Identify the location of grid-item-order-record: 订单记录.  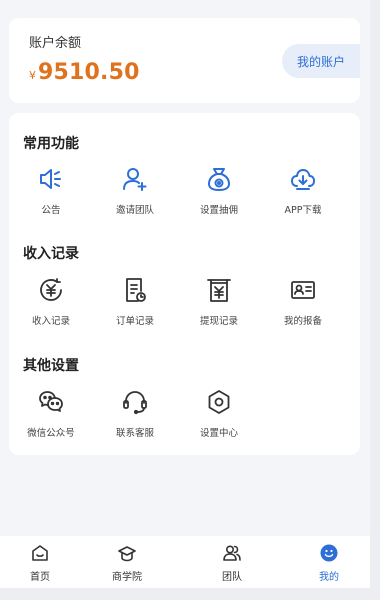
(135, 301).